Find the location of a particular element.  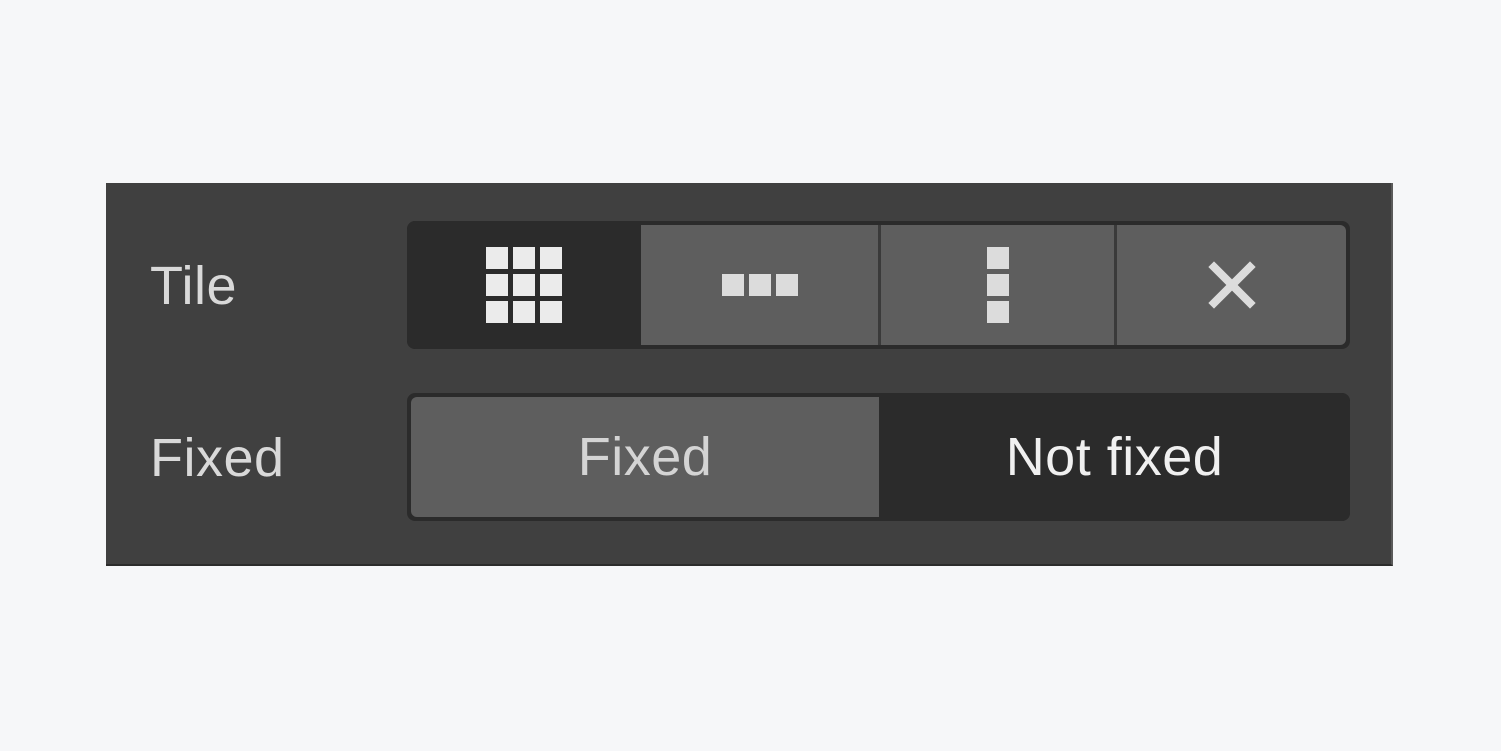

fixed-segmented-control: Fixed Not fixed is located at coordinates (878, 457).